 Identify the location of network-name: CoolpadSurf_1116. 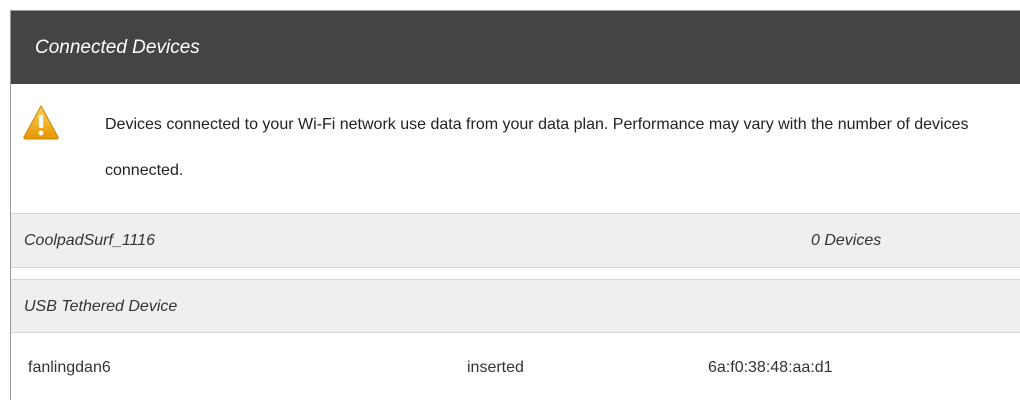
(90, 240).